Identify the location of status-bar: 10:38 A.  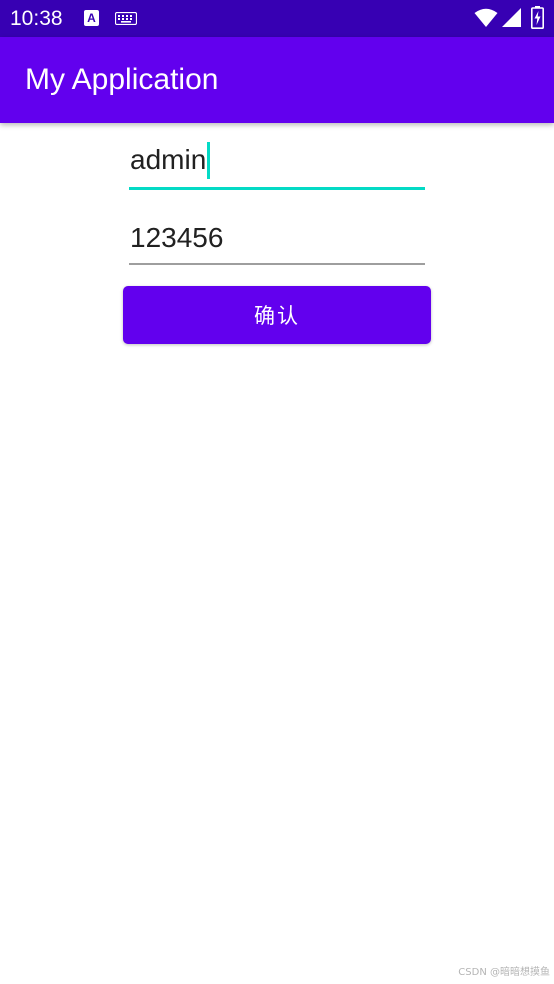
(277, 18).